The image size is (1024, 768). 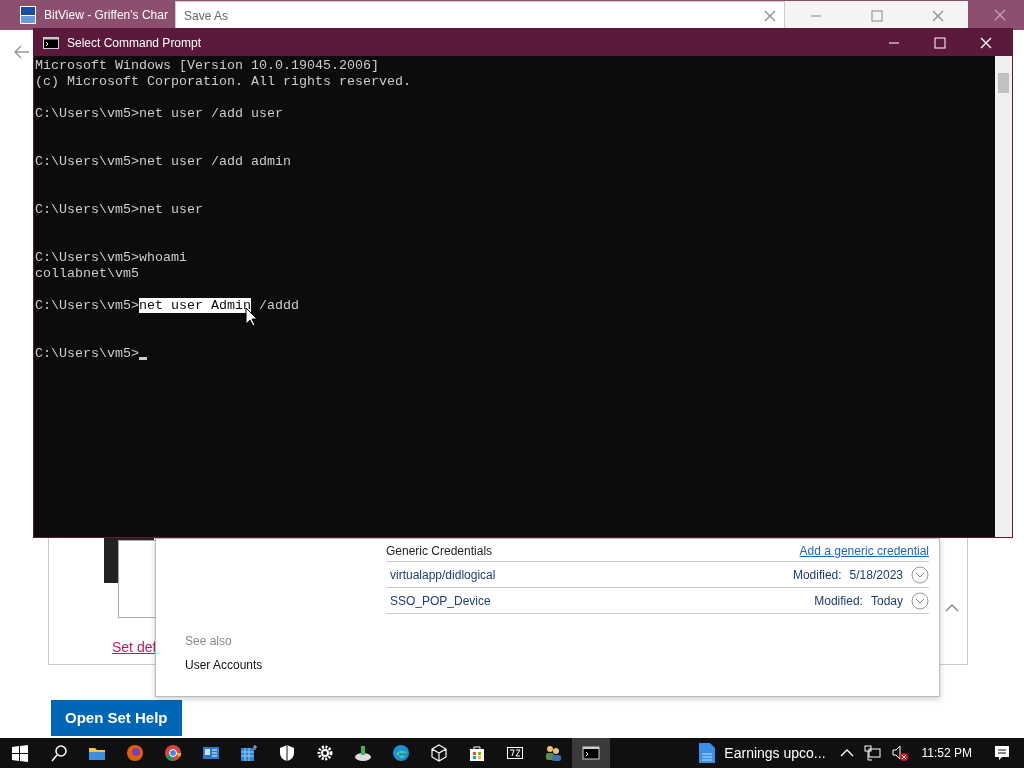 What do you see at coordinates (134, 647) in the screenshot?
I see `set-default-link: Set def` at bounding box center [134, 647].